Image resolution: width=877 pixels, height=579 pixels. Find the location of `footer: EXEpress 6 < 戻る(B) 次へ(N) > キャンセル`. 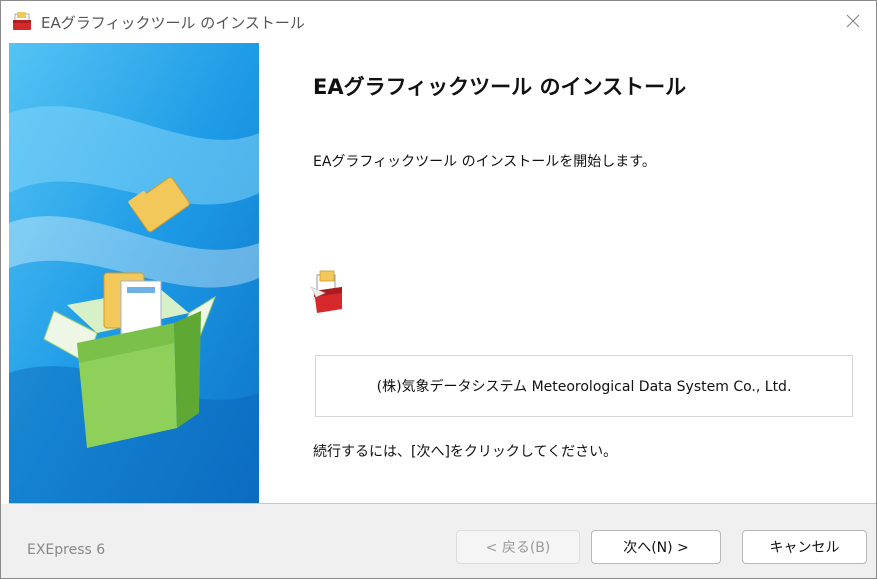

footer: EXEpress 6 < 戻る(B) 次へ(N) > キャンセル is located at coordinates (438, 541).